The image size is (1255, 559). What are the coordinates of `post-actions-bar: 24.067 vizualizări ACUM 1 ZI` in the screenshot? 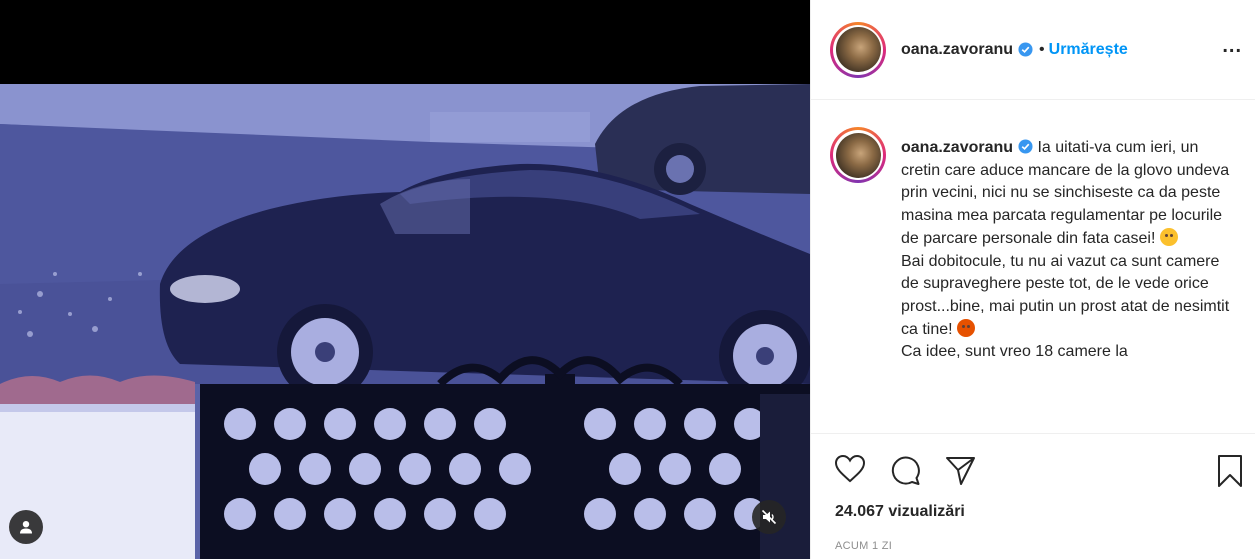 It's located at (1033, 496).